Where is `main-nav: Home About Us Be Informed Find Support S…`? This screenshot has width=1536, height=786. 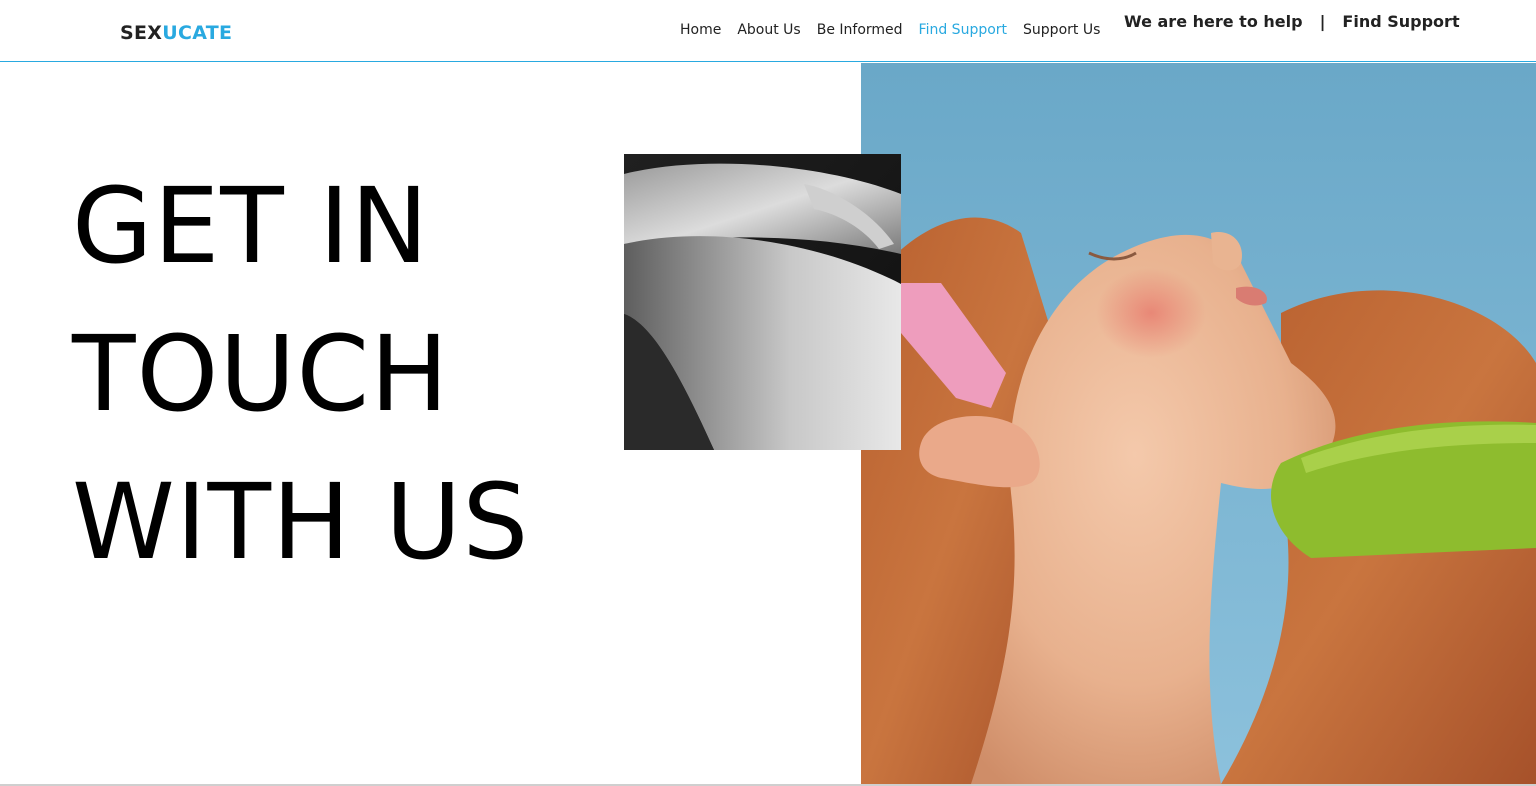 main-nav: Home About Us Be Informed Find Support S… is located at coordinates (890, 30).